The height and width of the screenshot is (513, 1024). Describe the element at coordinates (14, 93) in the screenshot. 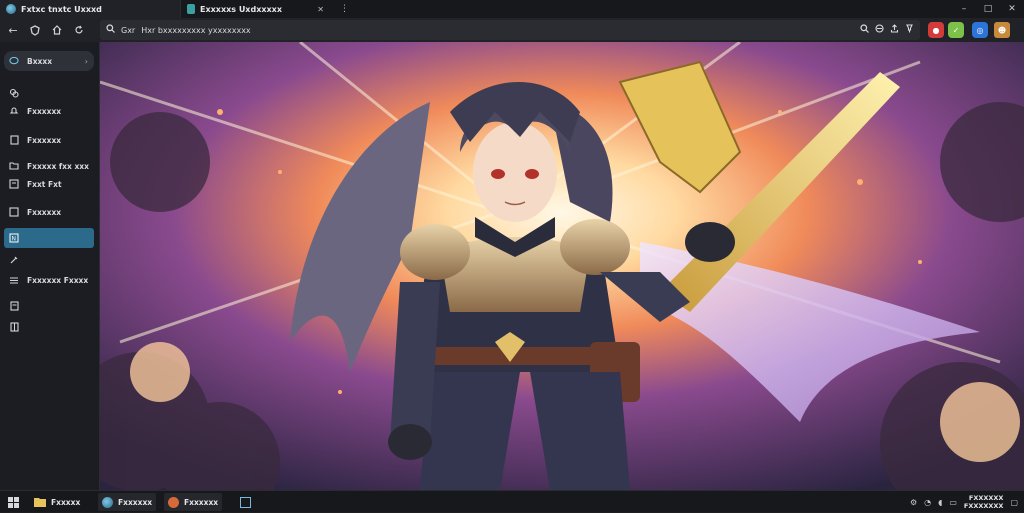

I see `link-icon` at that location.